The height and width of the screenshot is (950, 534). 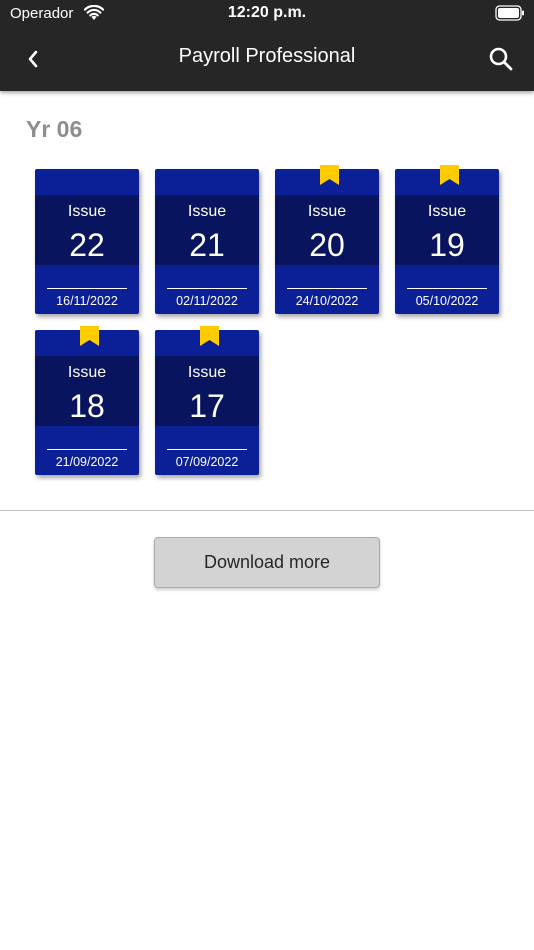 What do you see at coordinates (207, 406) in the screenshot?
I see `issue-number: 17` at bounding box center [207, 406].